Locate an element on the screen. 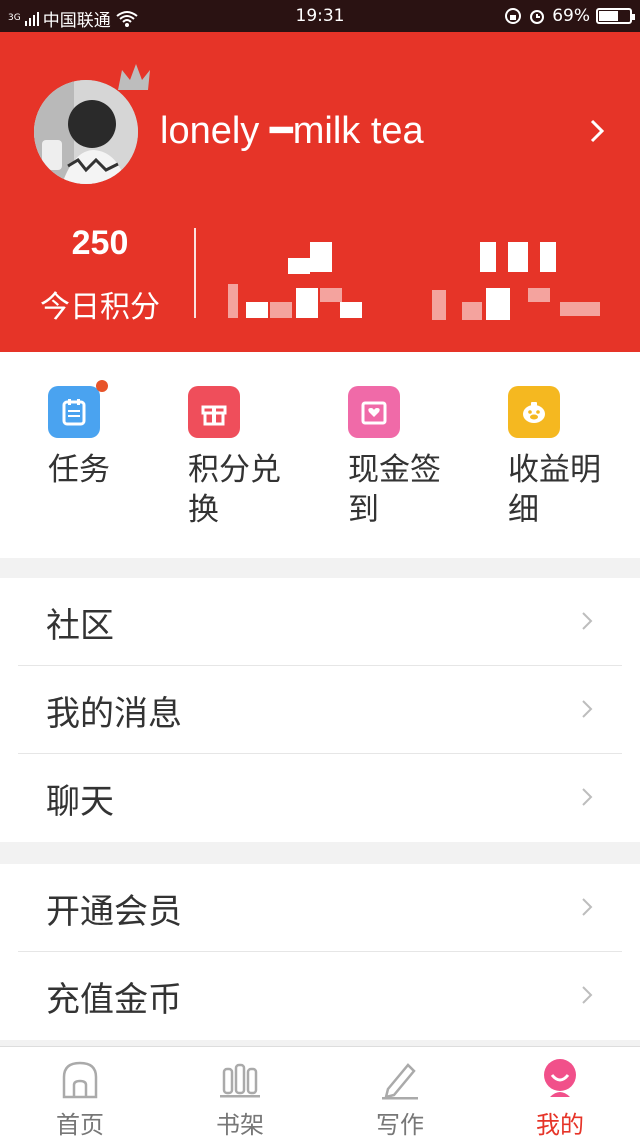  menu-item-chat: 聊天 is located at coordinates (320, 798).